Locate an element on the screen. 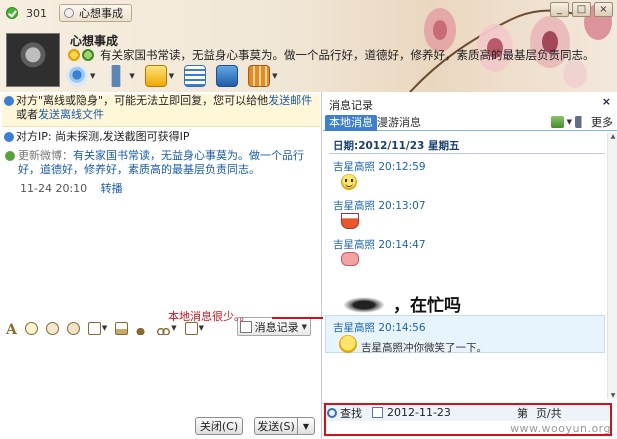  send-offline-file-link: 发送离线文件 is located at coordinates (71, 114).